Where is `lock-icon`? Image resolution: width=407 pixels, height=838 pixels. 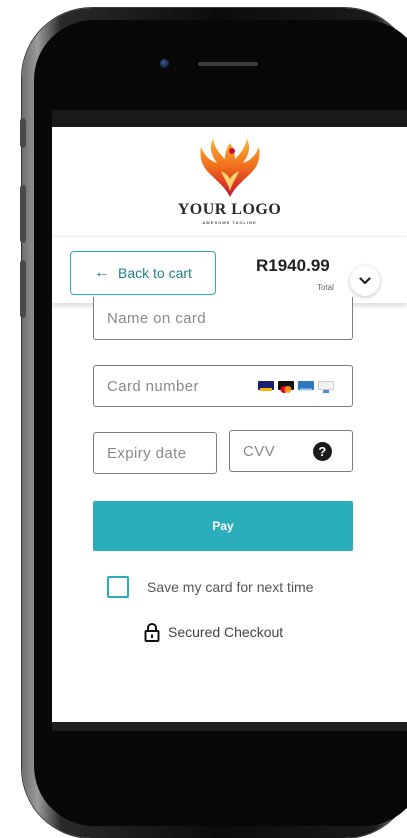
lock-icon is located at coordinates (152, 632).